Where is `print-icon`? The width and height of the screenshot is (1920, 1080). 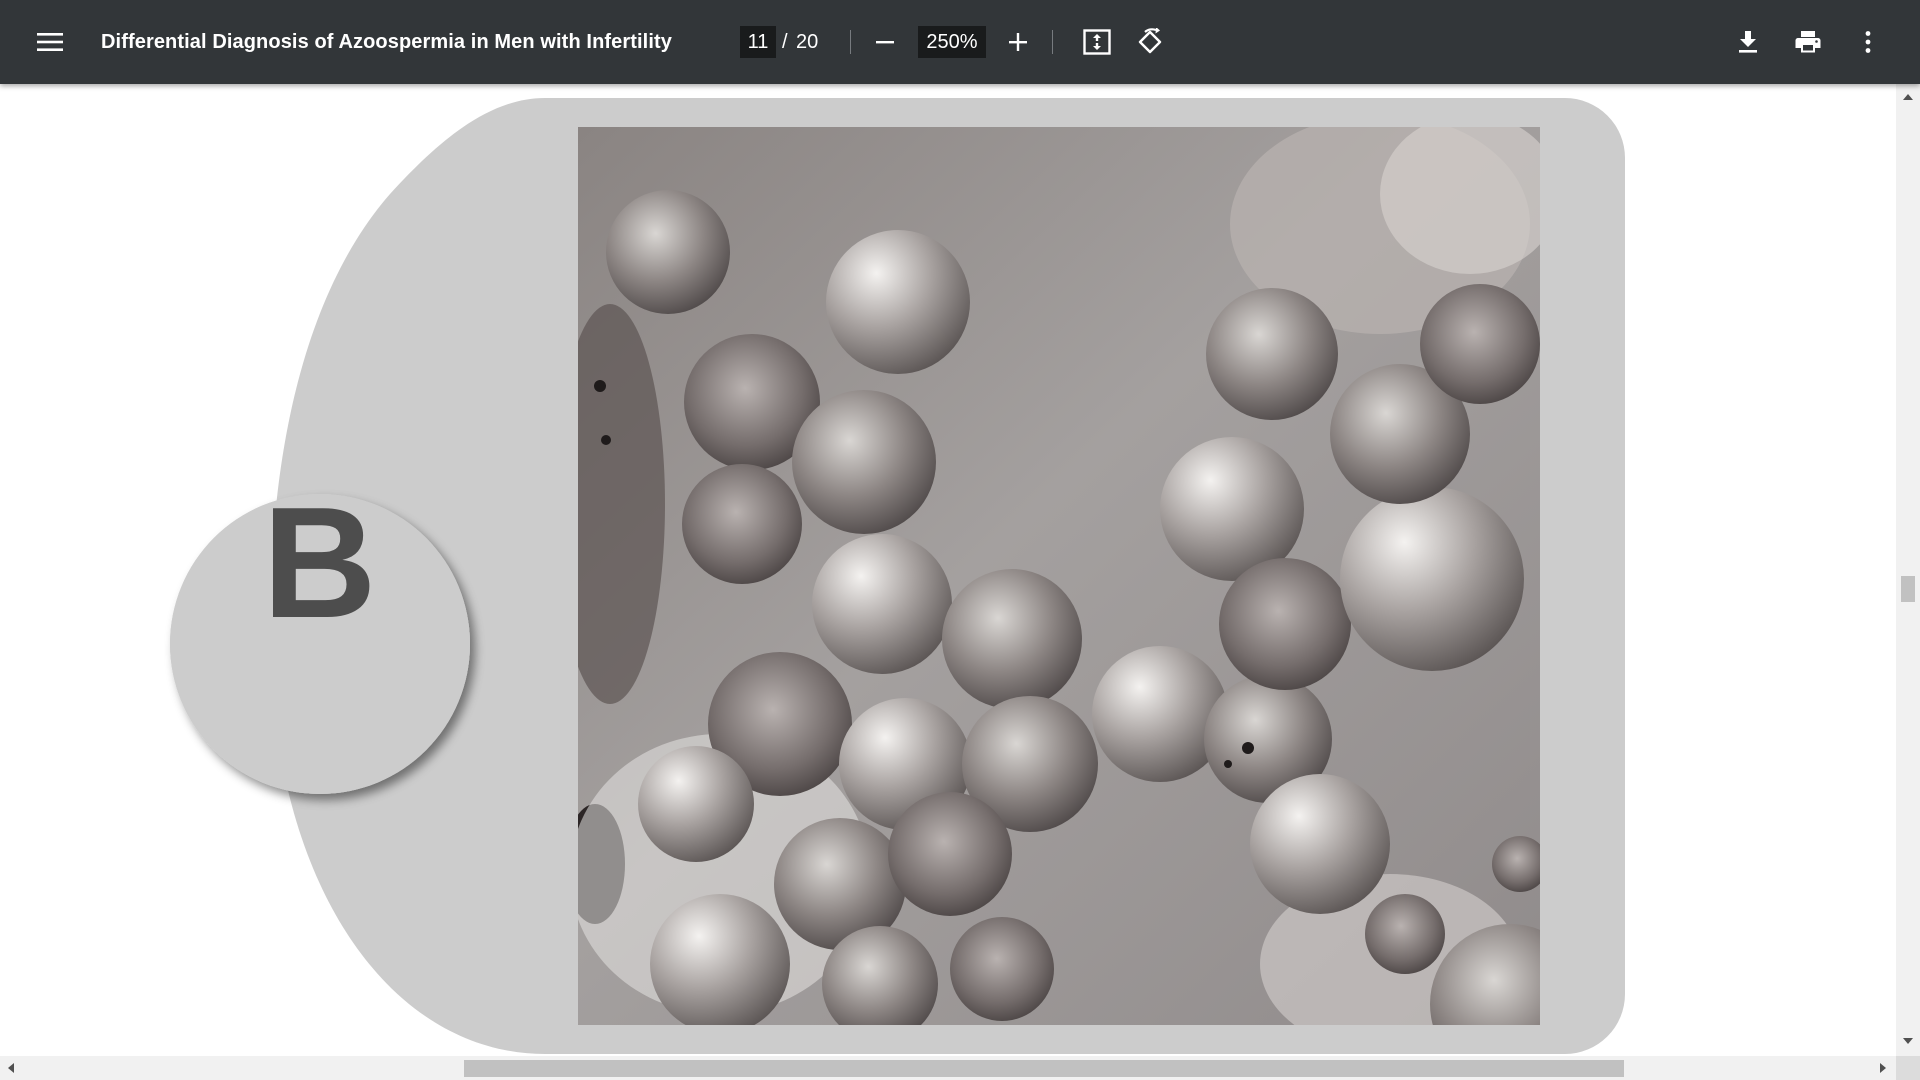 print-icon is located at coordinates (1808, 42).